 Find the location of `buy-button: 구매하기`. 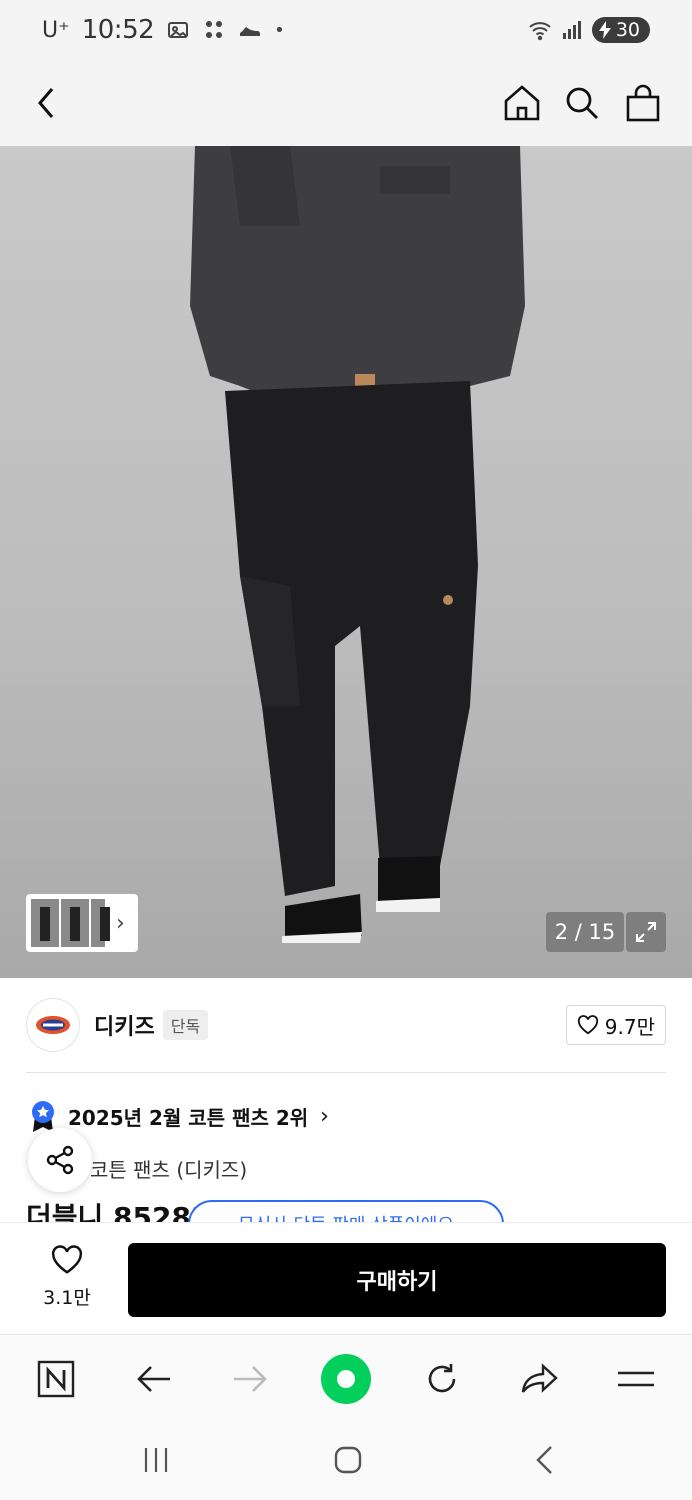

buy-button: 구매하기 is located at coordinates (397, 1280).